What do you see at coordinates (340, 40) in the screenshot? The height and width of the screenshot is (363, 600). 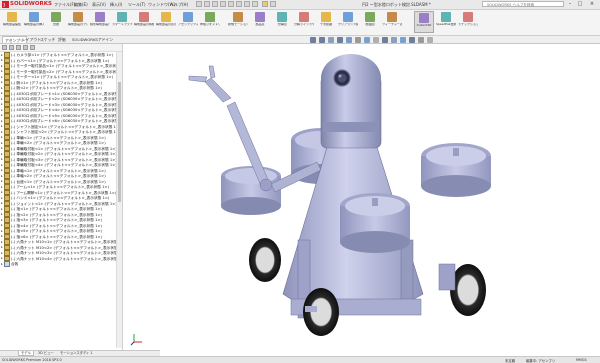 I see `section-view-icon` at bounding box center [340, 40].